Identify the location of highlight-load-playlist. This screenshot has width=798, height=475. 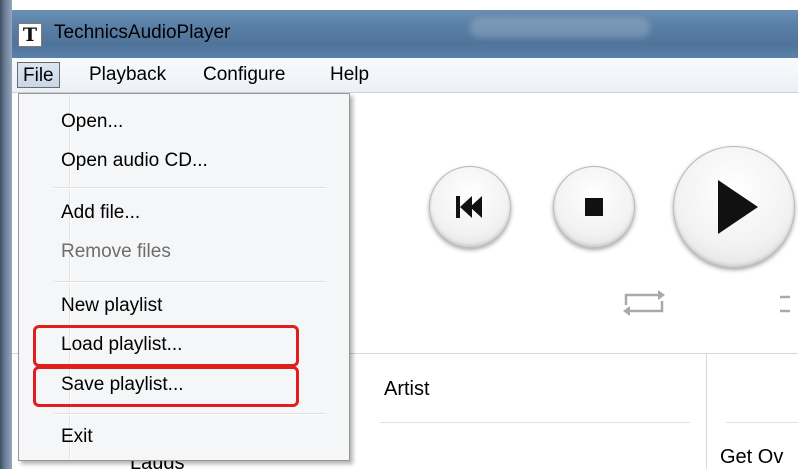
(166, 346).